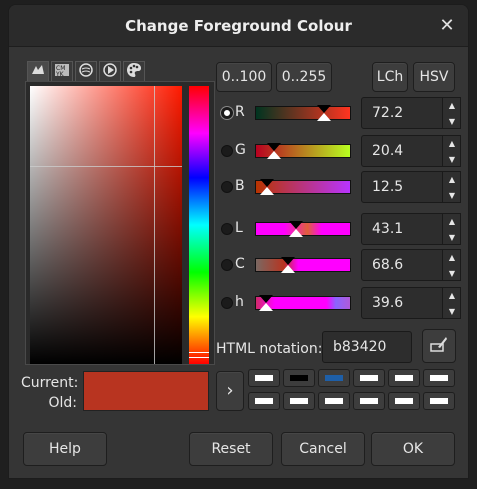 Image resolution: width=477 pixels, height=489 pixels. Describe the element at coordinates (240, 186) in the screenshot. I see `channel-label: B` at that location.